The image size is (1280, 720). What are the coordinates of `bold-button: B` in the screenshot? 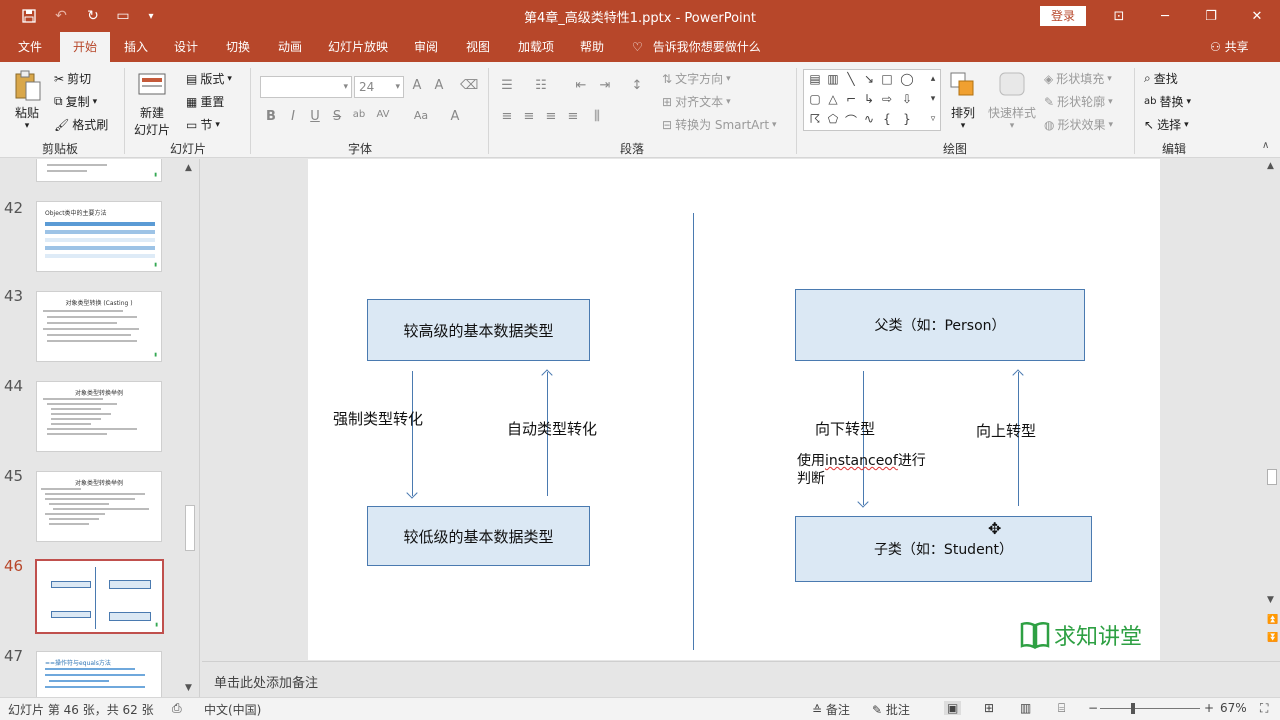 It's located at (271, 116).